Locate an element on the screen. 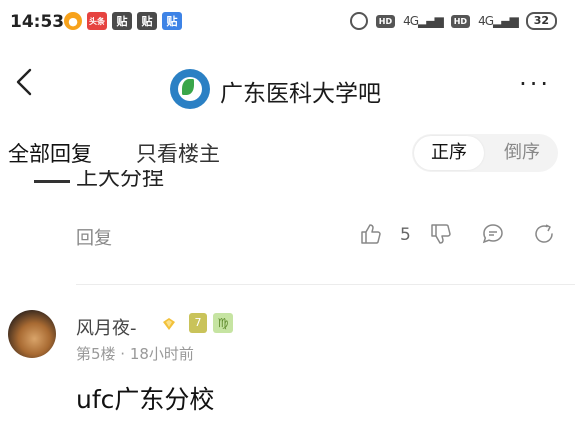 This screenshot has width=575, height=430. forum-title: 广东医科大学吧 is located at coordinates (300, 91).